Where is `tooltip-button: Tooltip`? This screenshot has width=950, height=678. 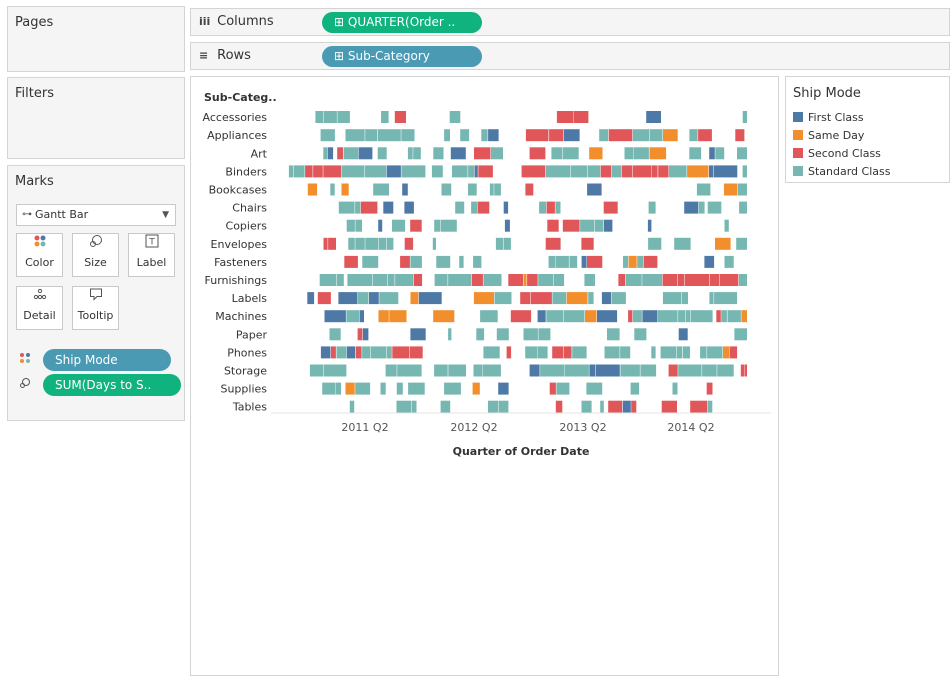
tooltip-button: Tooltip is located at coordinates (95, 308).